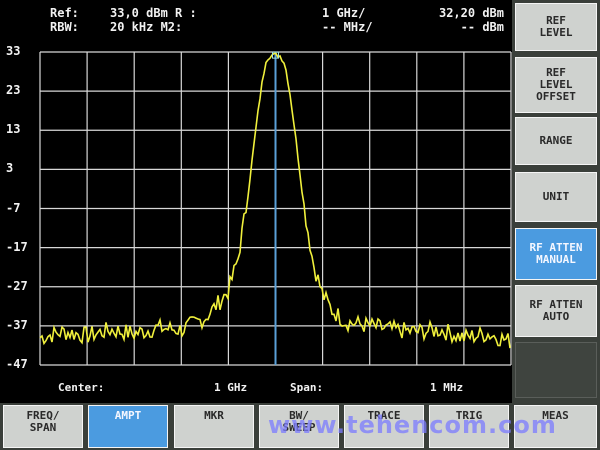 This screenshot has width=600, height=450. What do you see at coordinates (10, 168) in the screenshot?
I see `y-tick-label: 3` at bounding box center [10, 168].